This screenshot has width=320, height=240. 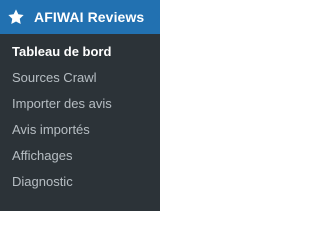 I want to click on submenu-item-diagnostic: Diagnostic, so click(x=80, y=182).